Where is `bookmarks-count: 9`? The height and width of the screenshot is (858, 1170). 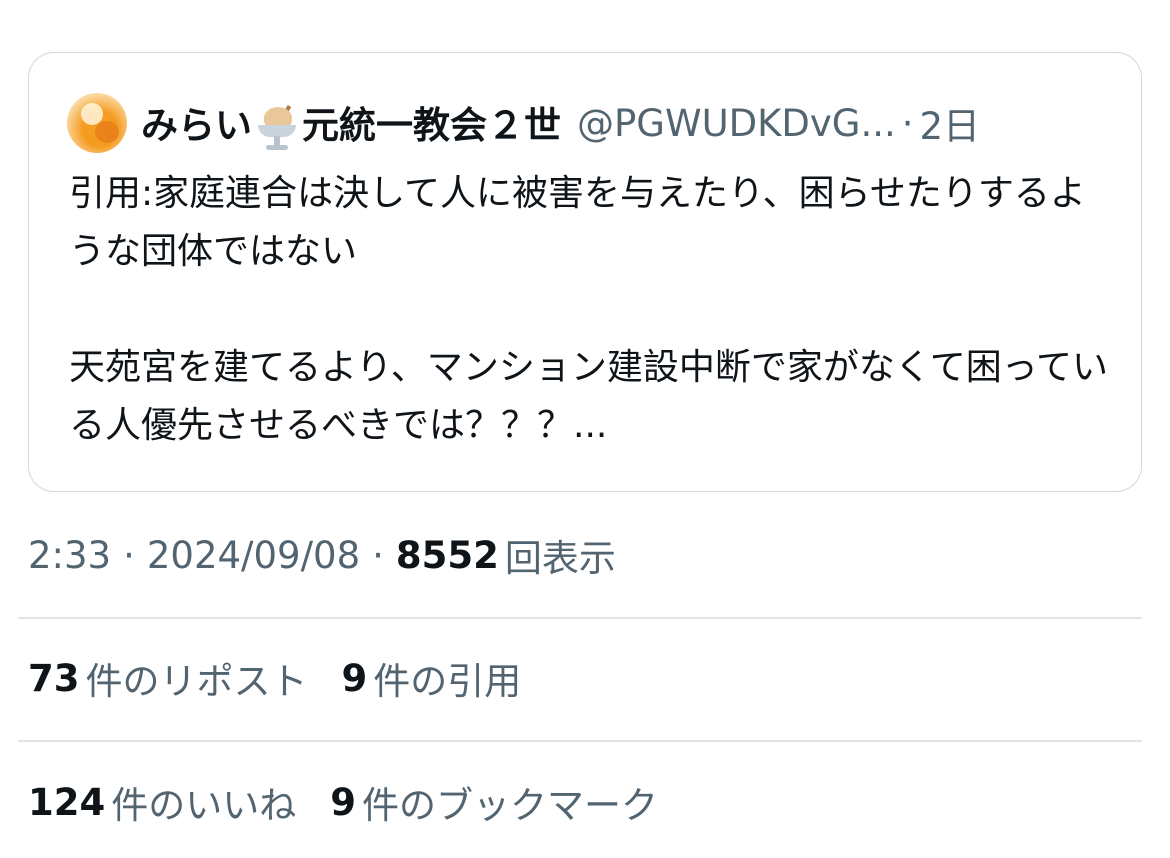
bookmarks-count: 9 is located at coordinates (343, 802).